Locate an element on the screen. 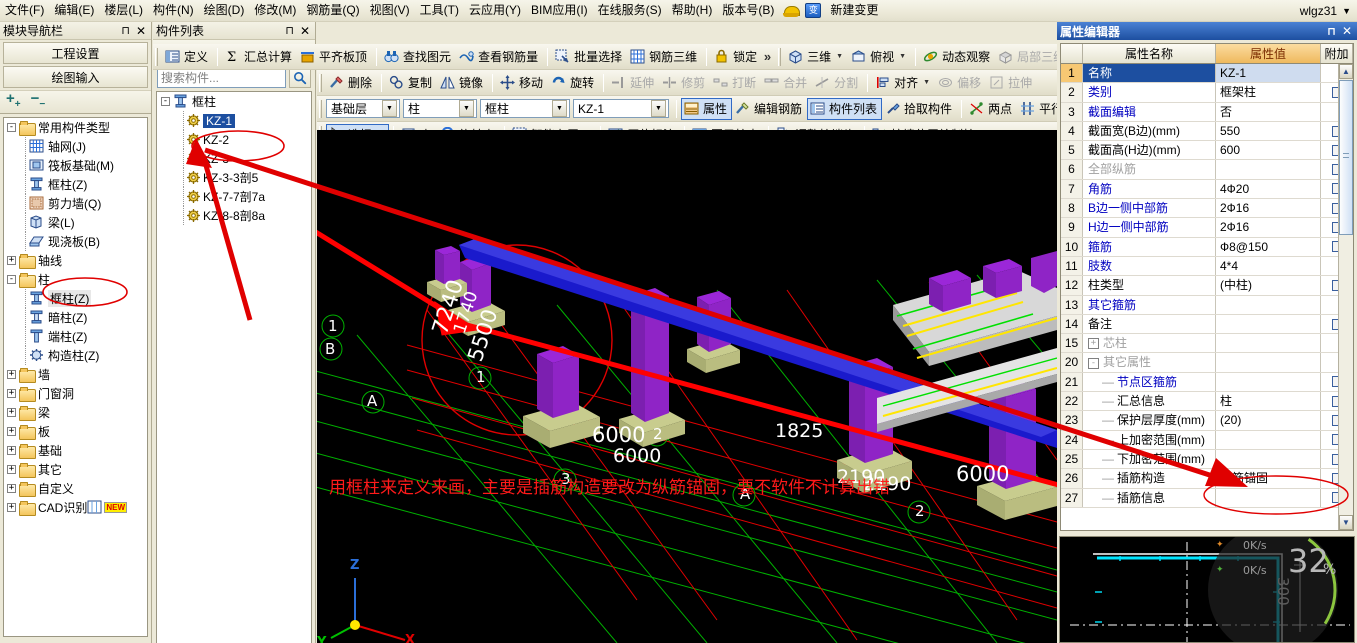 The image size is (1357, 643). toolbar-item-move: 移动 is located at coordinates (522, 83).